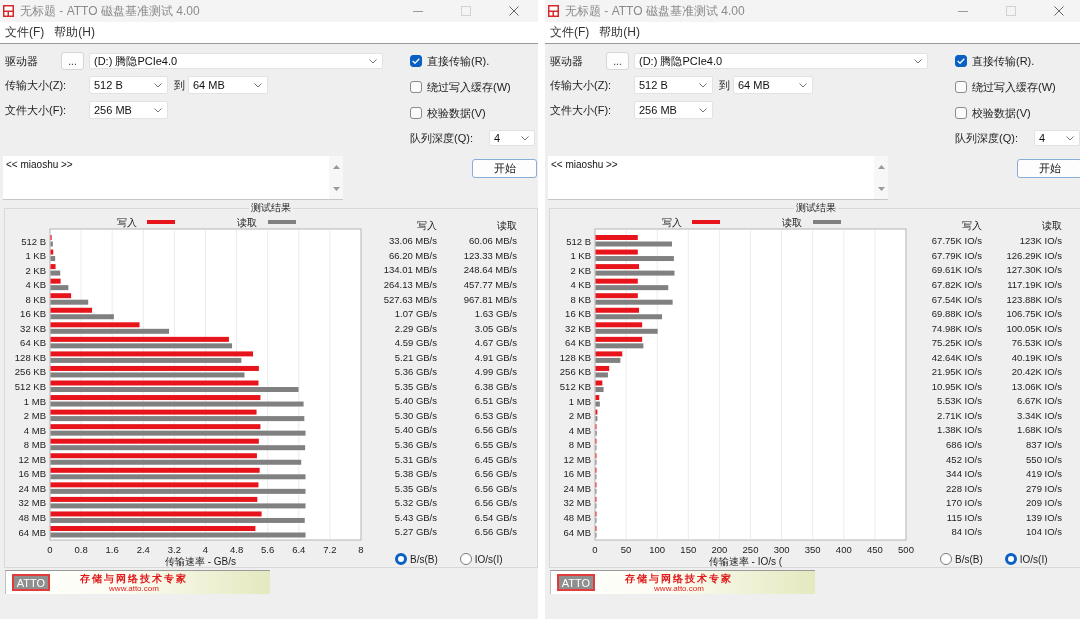  What do you see at coordinates (553, 11) in the screenshot?
I see `app-icon` at bounding box center [553, 11].